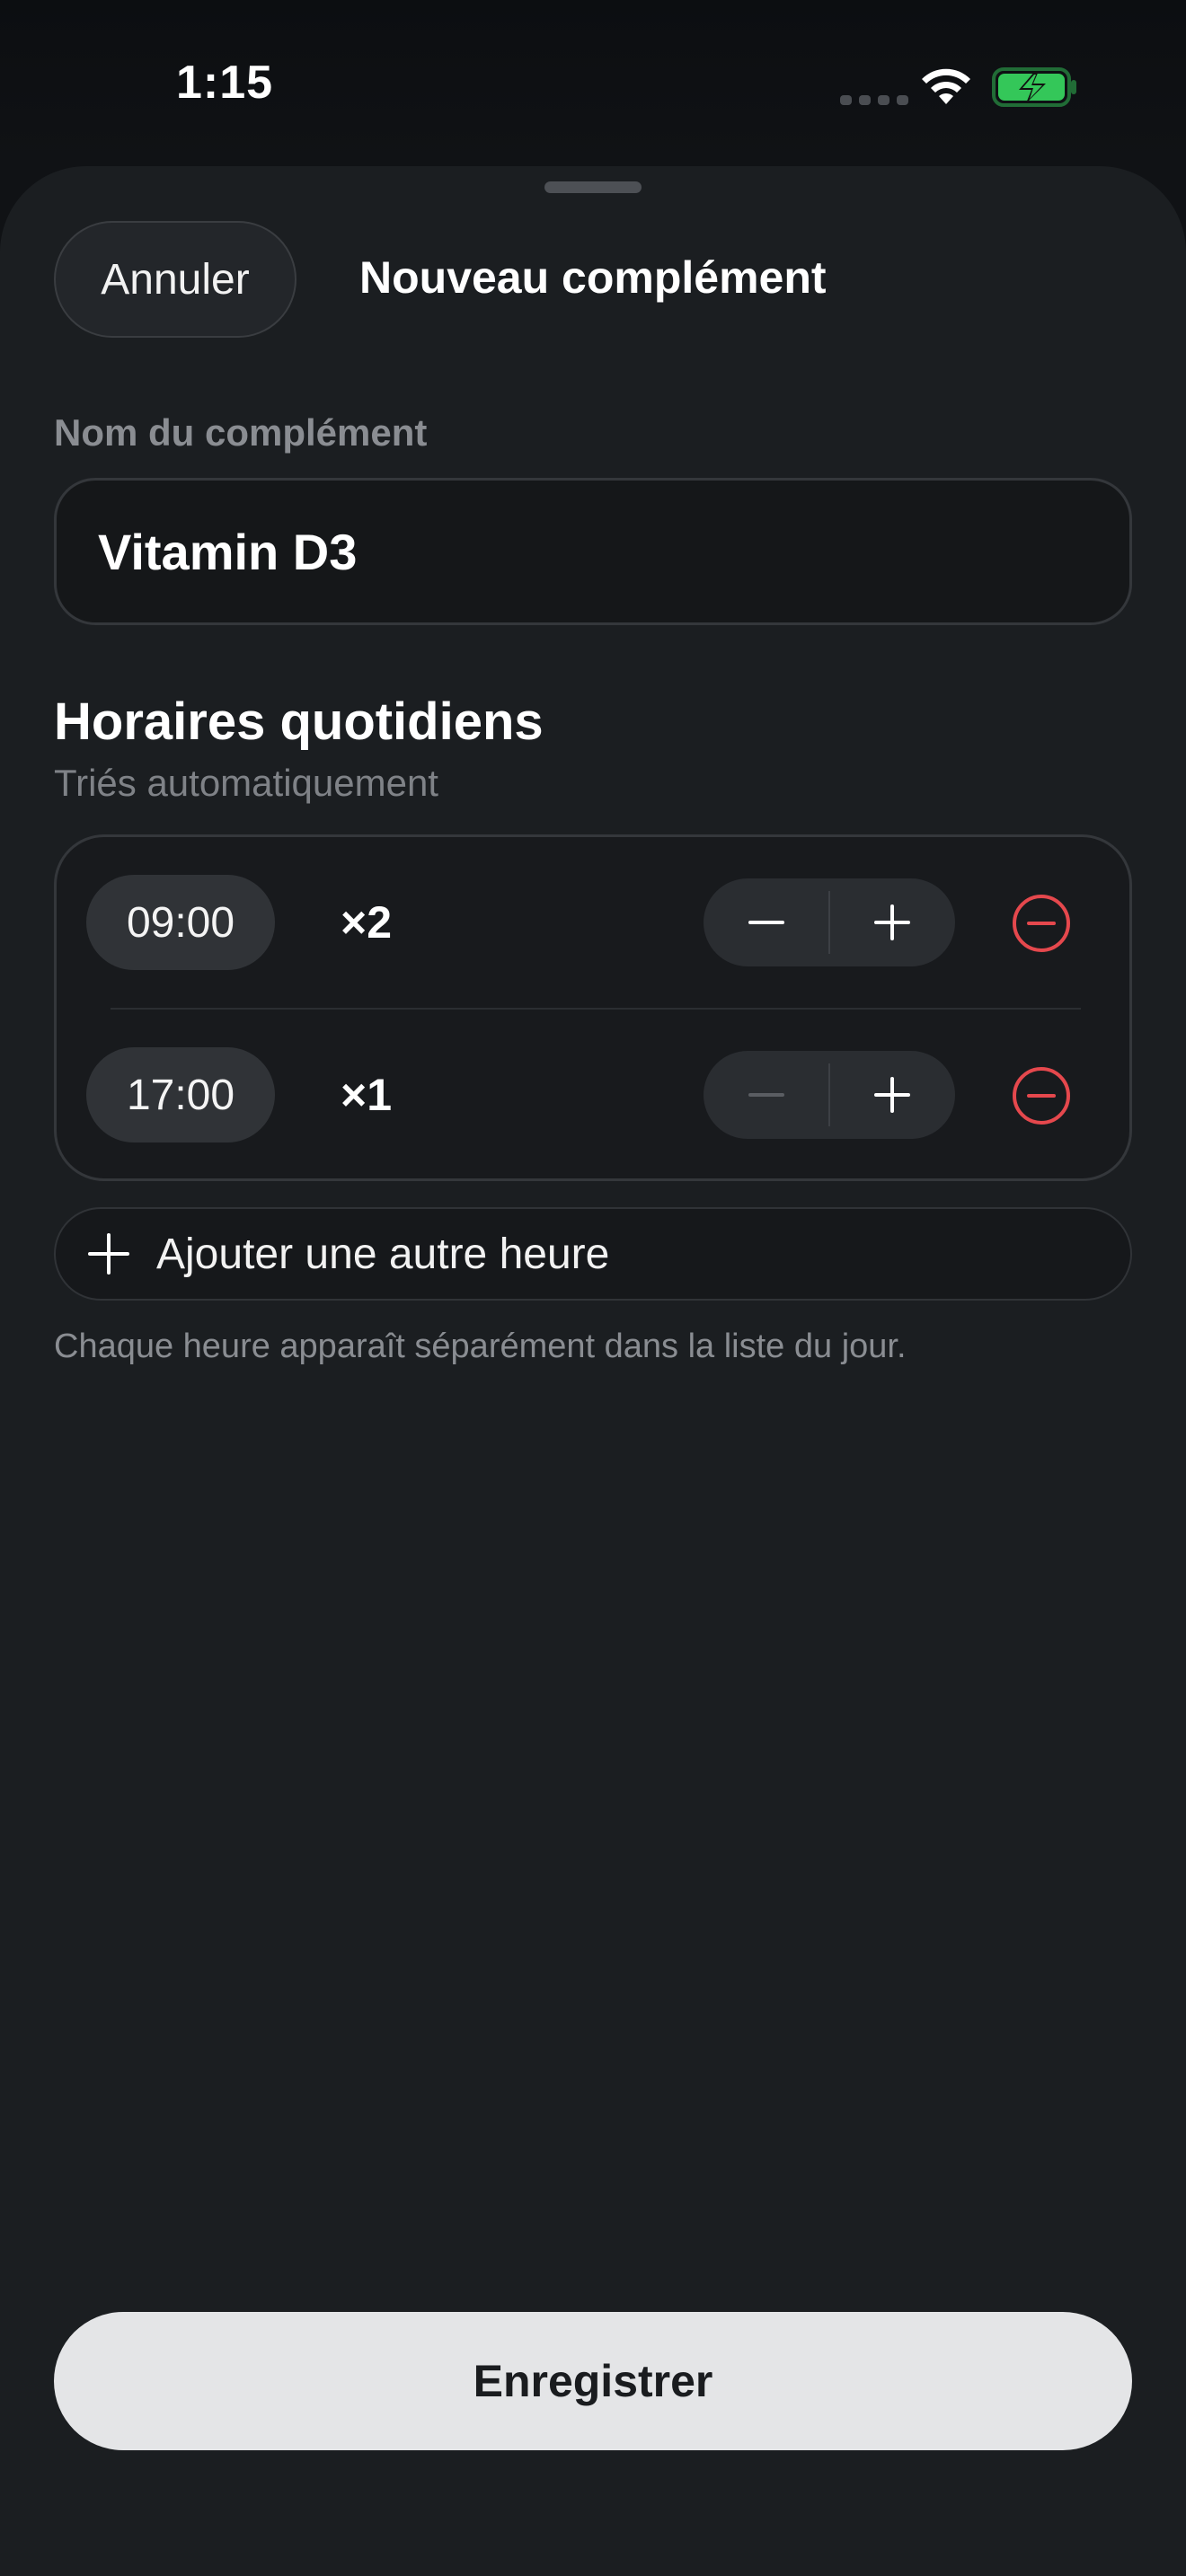  I want to click on sheet-title: Nouveau complément, so click(593, 277).